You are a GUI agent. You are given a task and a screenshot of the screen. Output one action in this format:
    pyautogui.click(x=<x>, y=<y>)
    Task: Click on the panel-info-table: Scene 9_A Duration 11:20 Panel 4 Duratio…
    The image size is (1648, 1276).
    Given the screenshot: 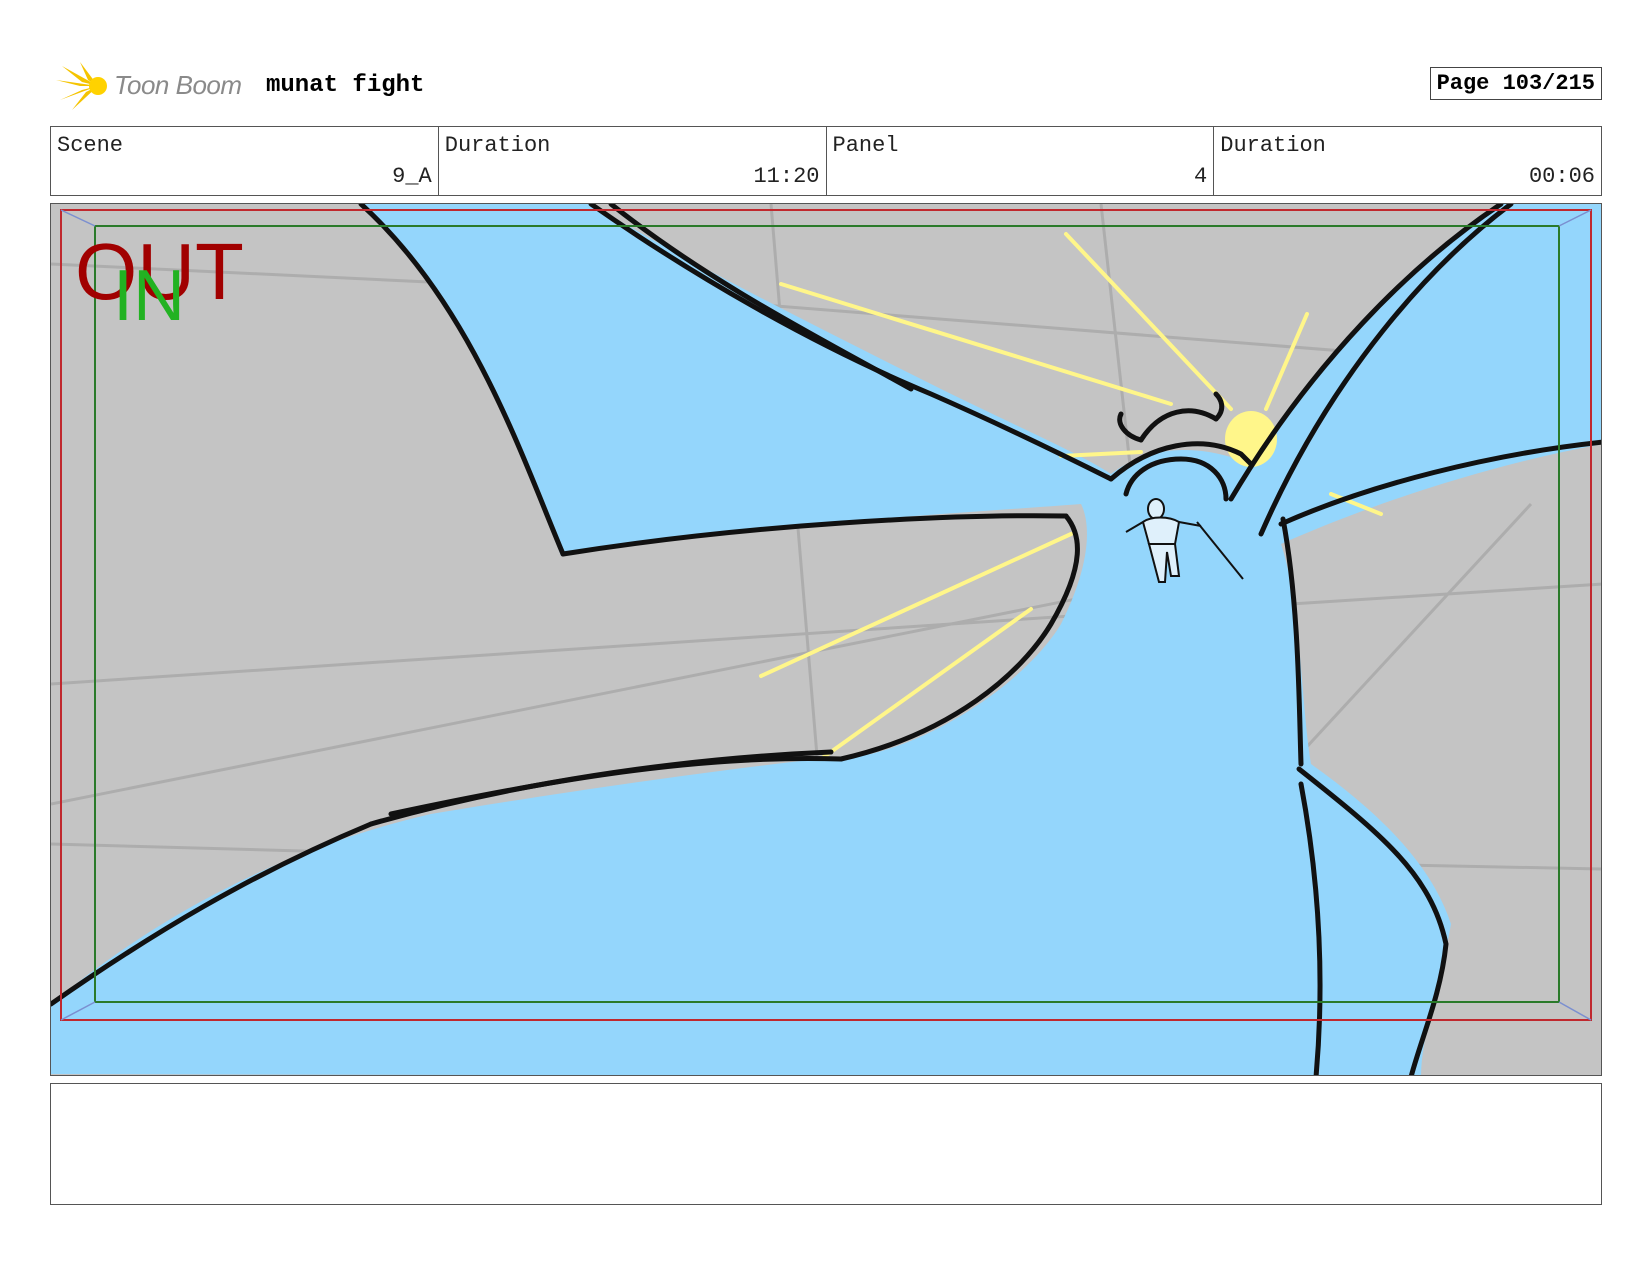 What is the action you would take?
    pyautogui.click(x=826, y=161)
    